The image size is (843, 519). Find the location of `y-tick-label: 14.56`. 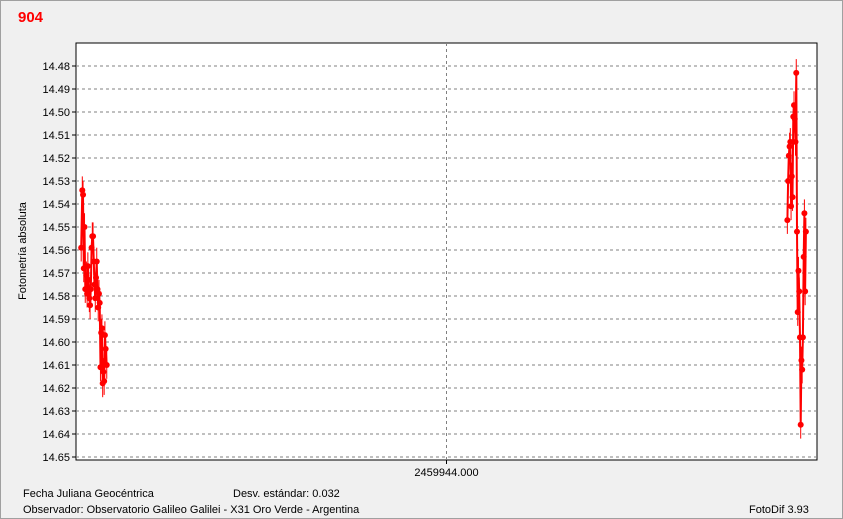

y-tick-label: 14.56 is located at coordinates (56, 251).